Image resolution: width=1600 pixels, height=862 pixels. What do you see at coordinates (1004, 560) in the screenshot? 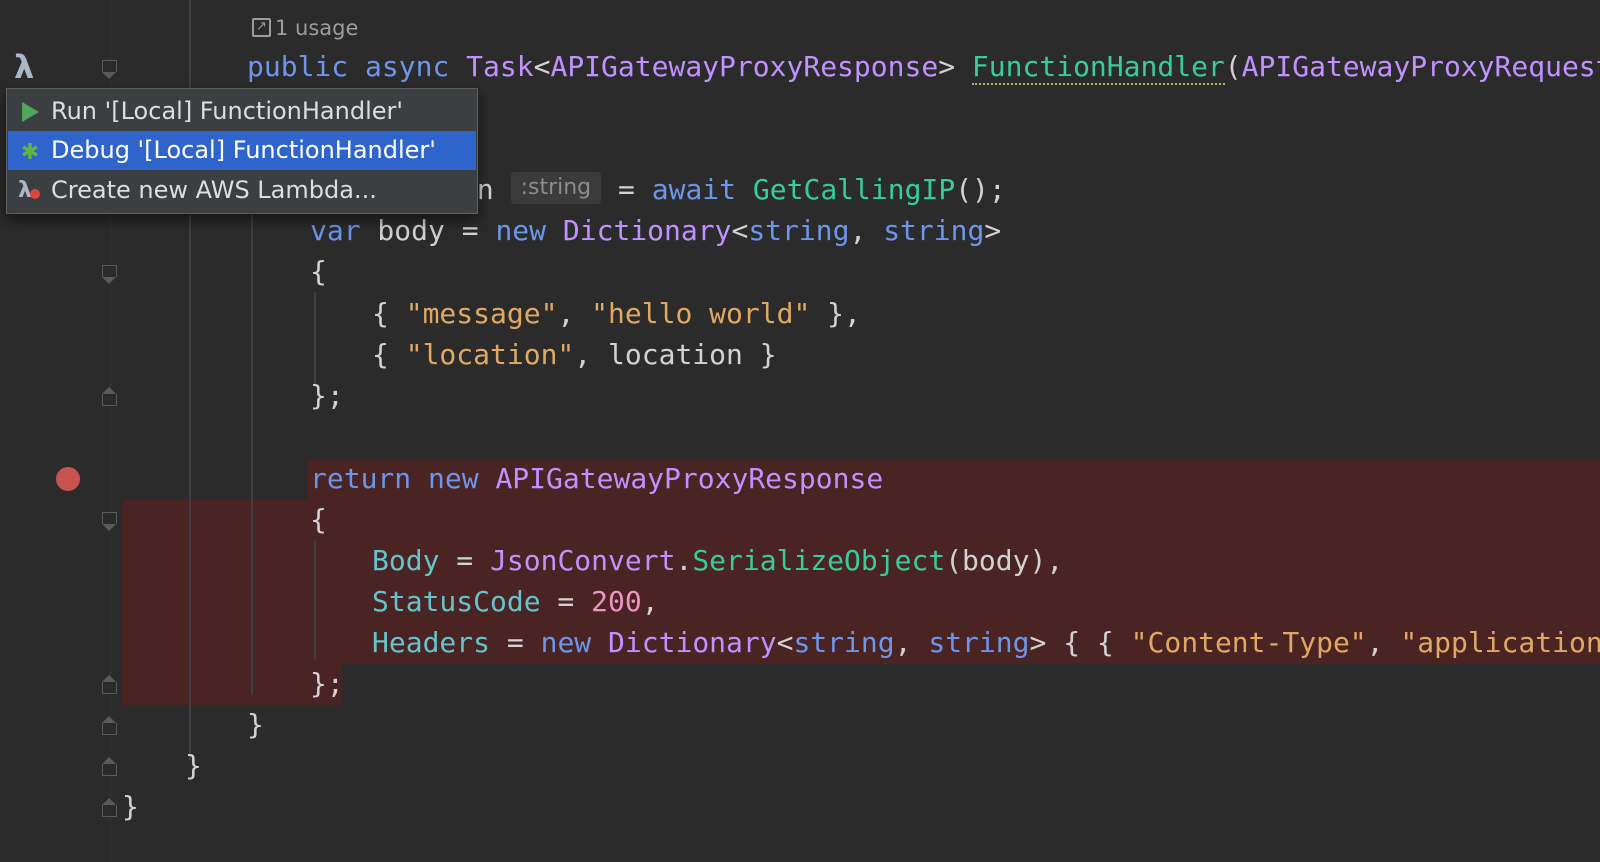
I see `code-token: (body),` at bounding box center [1004, 560].